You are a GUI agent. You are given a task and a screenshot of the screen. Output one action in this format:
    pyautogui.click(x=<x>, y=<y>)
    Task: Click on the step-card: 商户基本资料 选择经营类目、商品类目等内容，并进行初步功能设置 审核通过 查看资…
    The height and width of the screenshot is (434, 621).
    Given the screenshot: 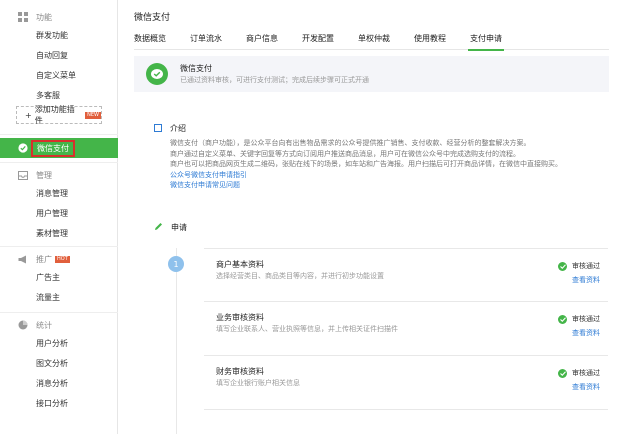 What is the action you would take?
    pyautogui.click(x=406, y=275)
    